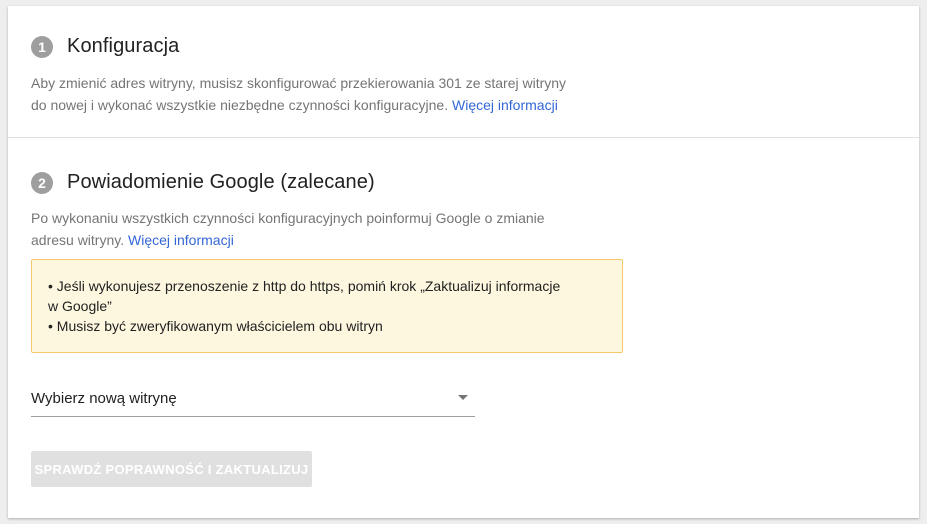 This screenshot has width=927, height=524. Describe the element at coordinates (78, 240) in the screenshot. I see `step-2-desc-line2: adresu witryny.` at that location.